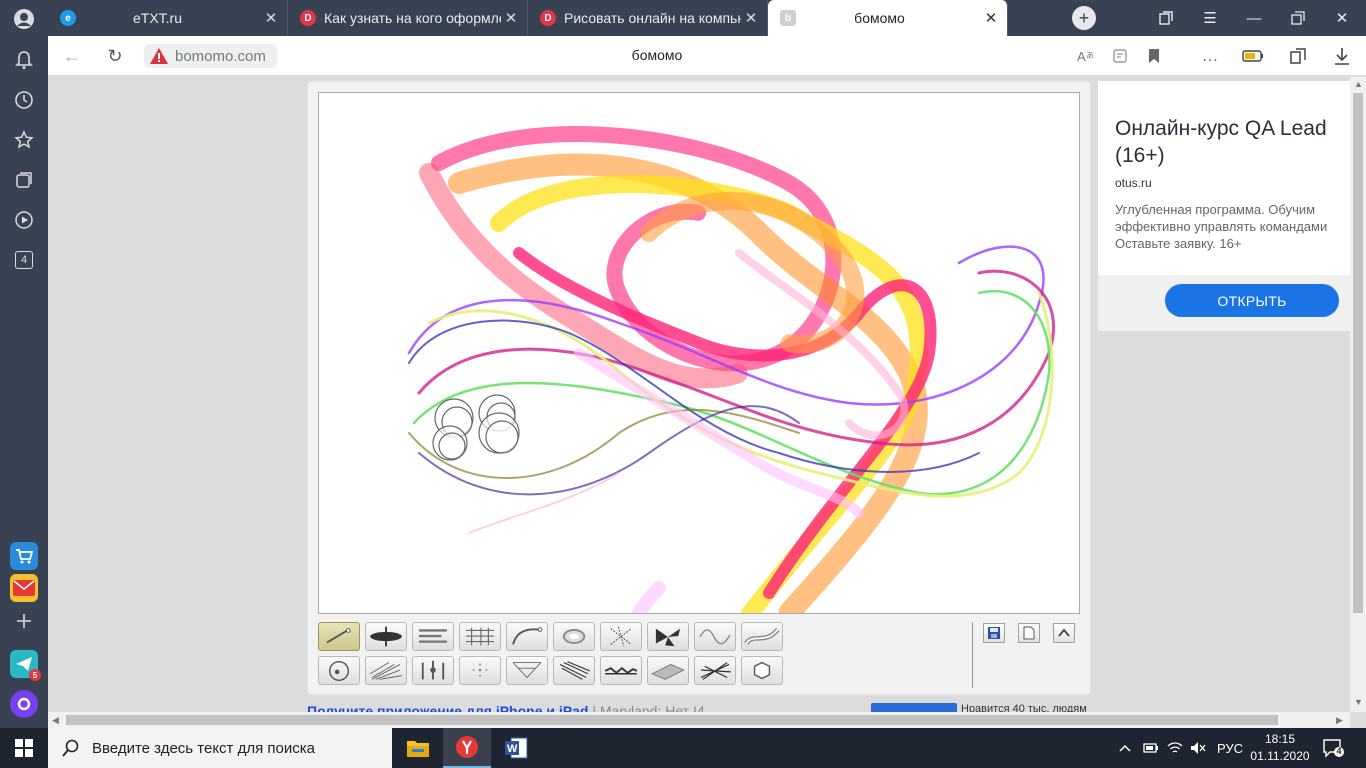 This screenshot has height=768, width=1366. Describe the element at coordinates (888, 18) in the screenshot. I see `tab-bomomo: b бомомо ✕` at that location.